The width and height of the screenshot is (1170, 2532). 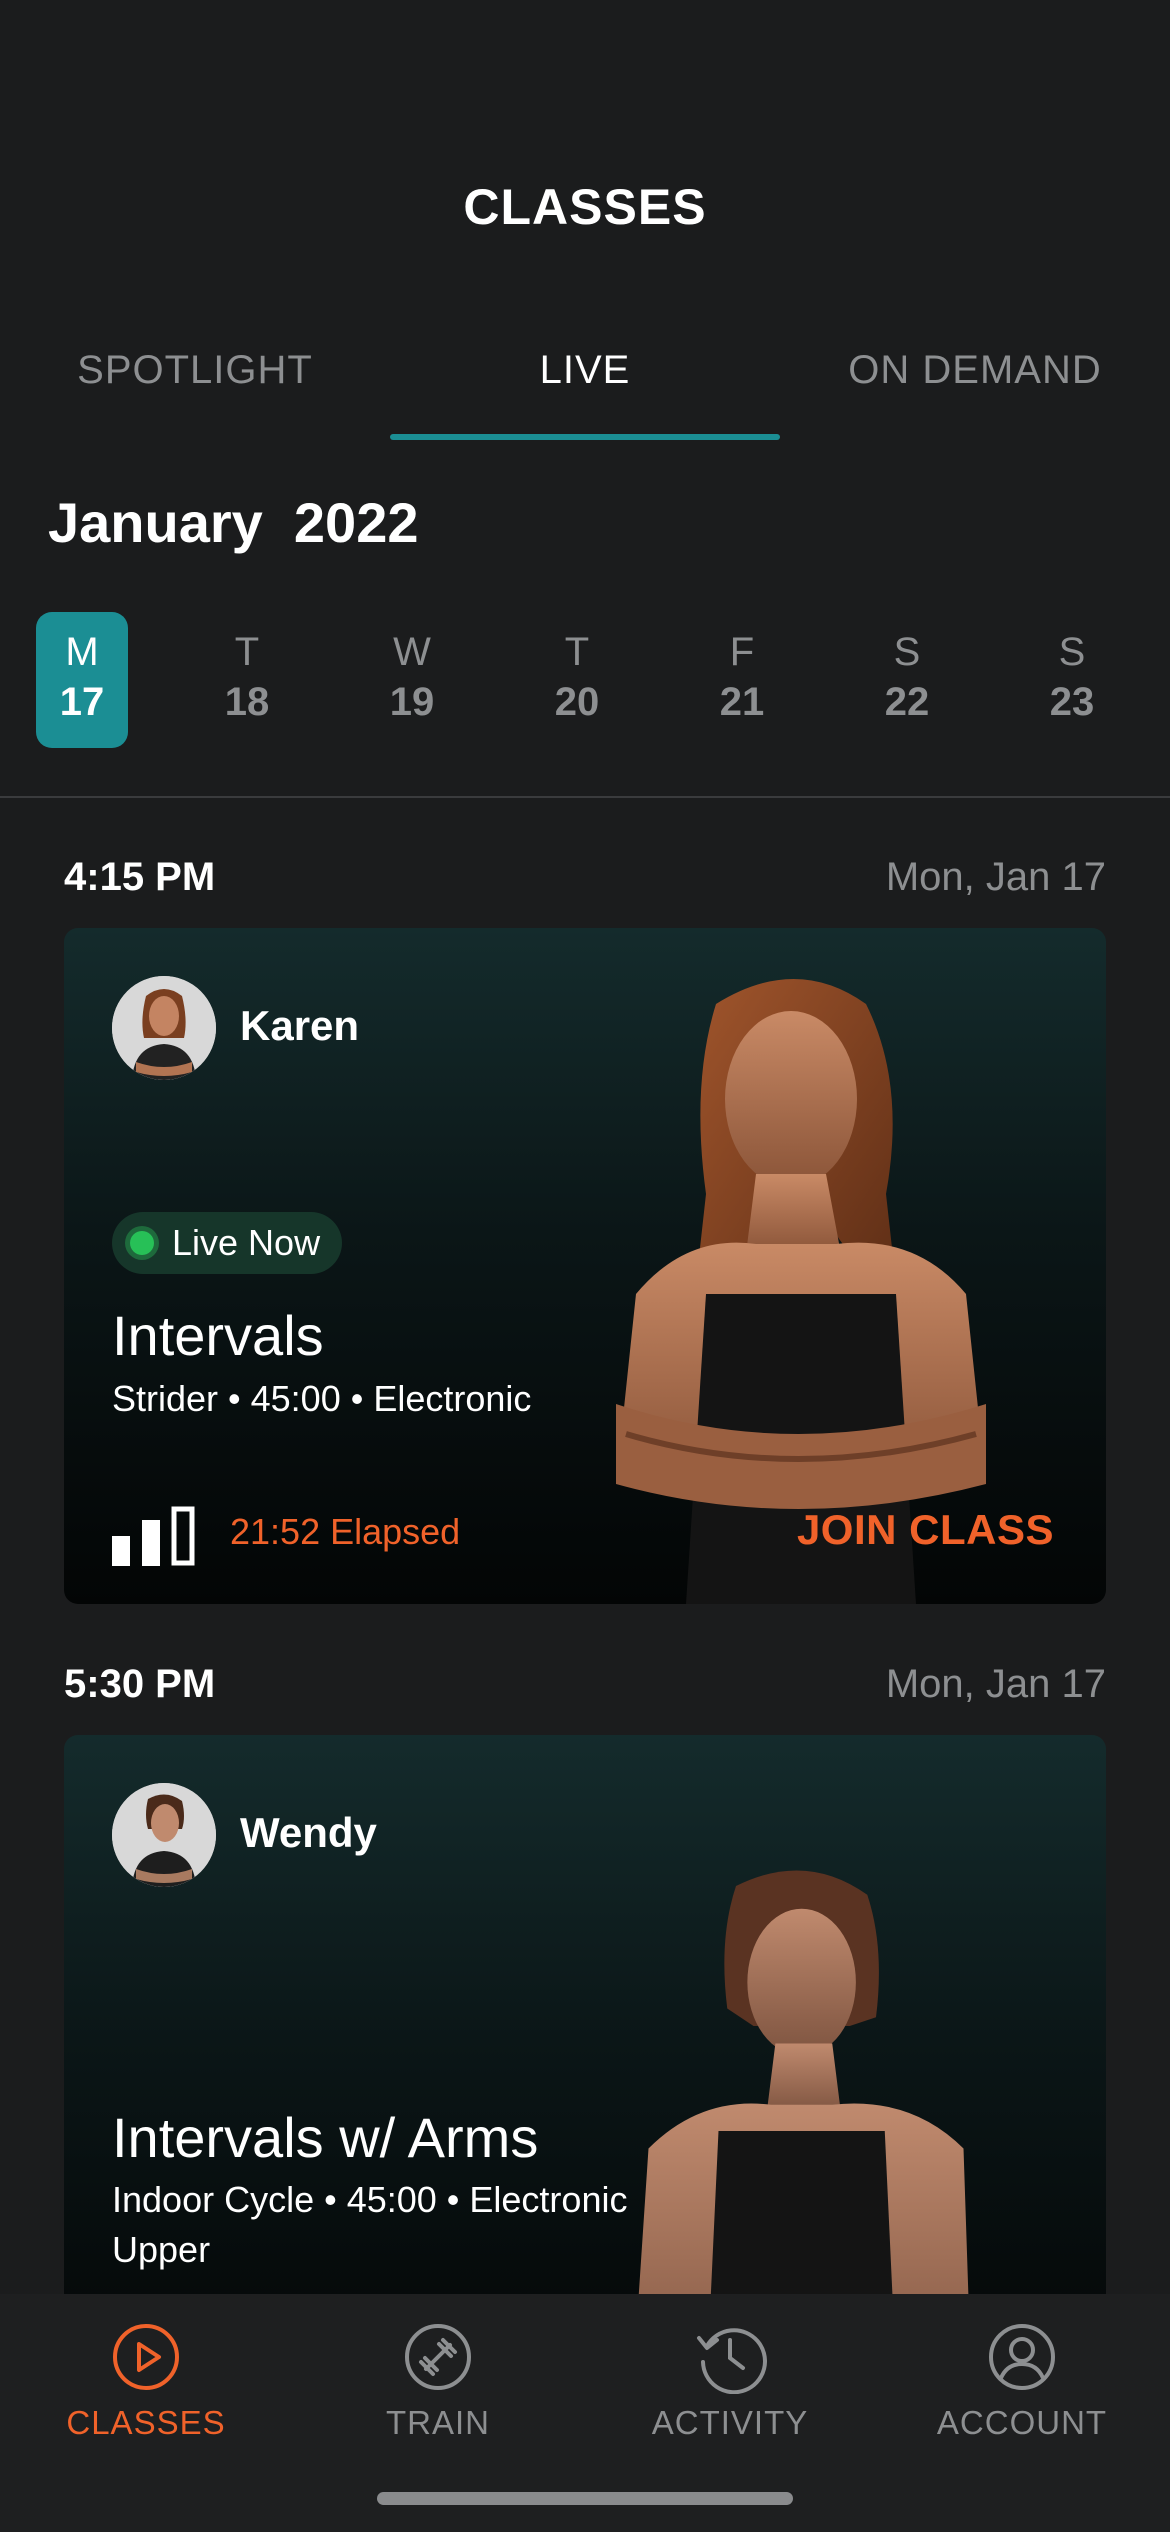 I want to click on nav-activity: ACTIVITY, so click(x=730, y=2381).